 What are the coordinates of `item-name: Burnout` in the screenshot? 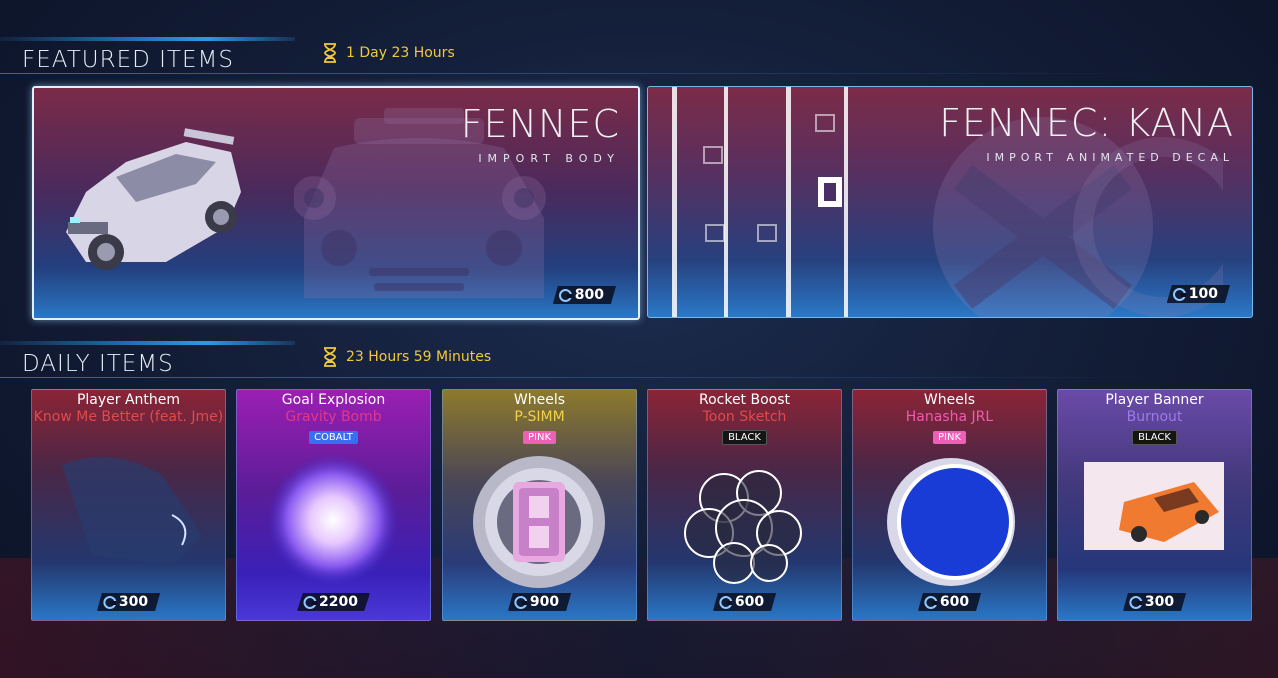 It's located at (1154, 417).